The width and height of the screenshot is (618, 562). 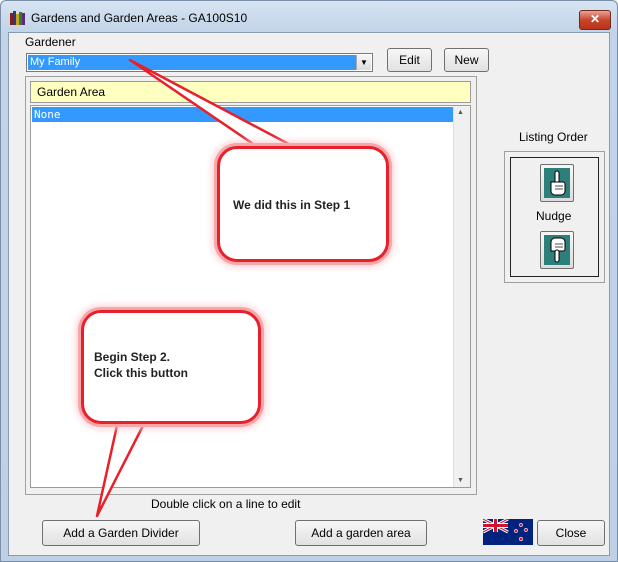 What do you see at coordinates (281, 153) in the screenshot?
I see `step1-seam` at bounding box center [281, 153].